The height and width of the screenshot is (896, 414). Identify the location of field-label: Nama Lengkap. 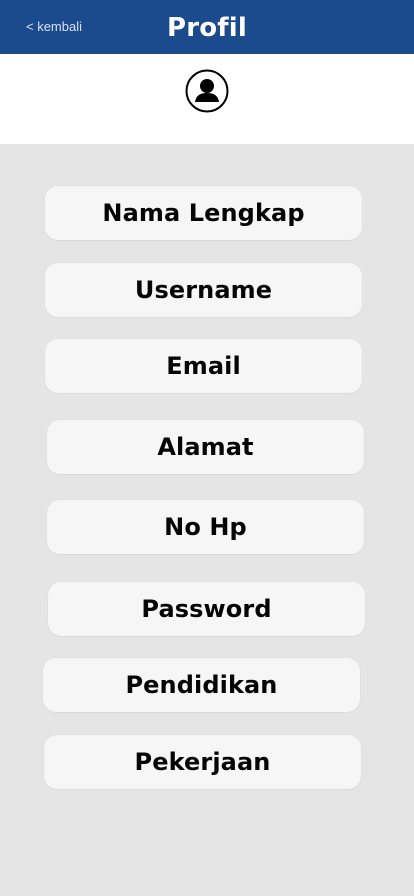
(203, 213).